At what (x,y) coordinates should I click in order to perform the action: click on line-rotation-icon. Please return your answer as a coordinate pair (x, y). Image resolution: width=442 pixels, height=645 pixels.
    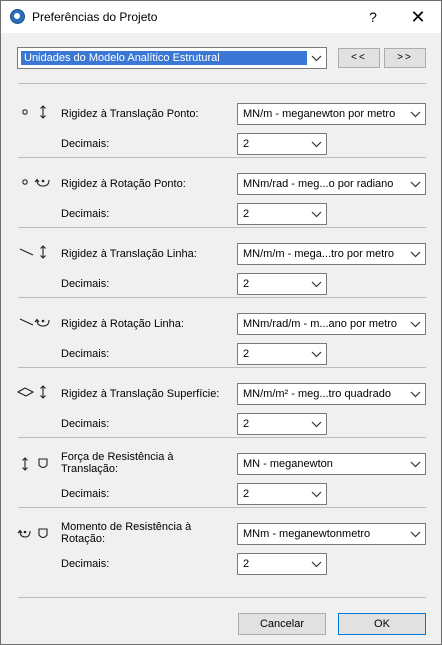
    Looking at the image, I should click on (34, 322).